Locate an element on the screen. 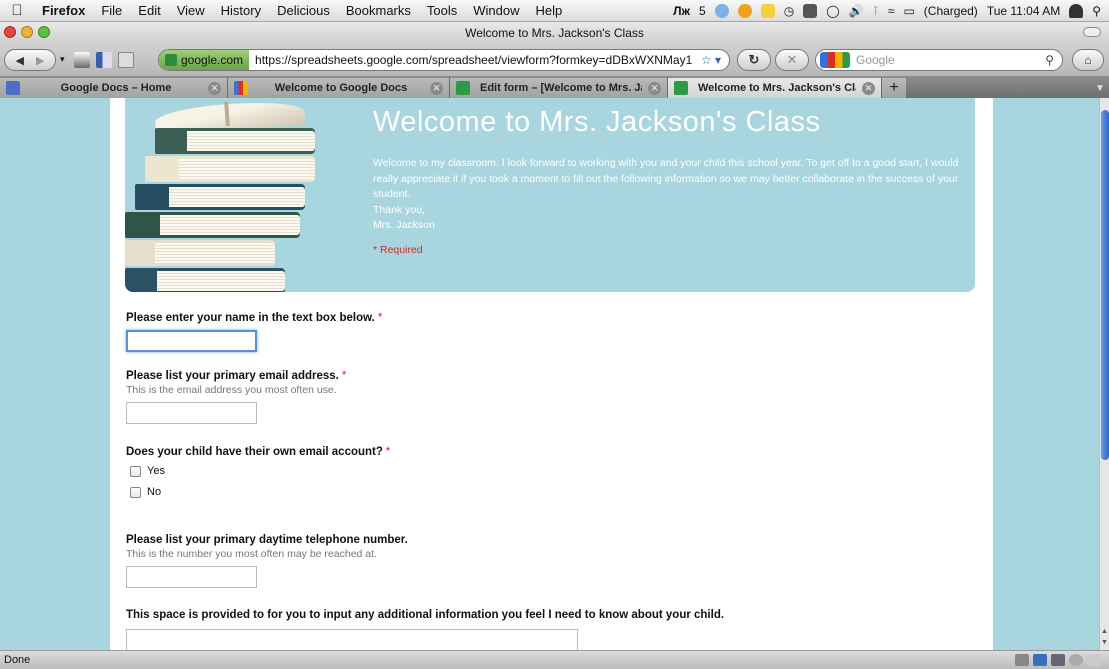 The width and height of the screenshot is (1109, 669). search-input: Google is located at coordinates (875, 60).